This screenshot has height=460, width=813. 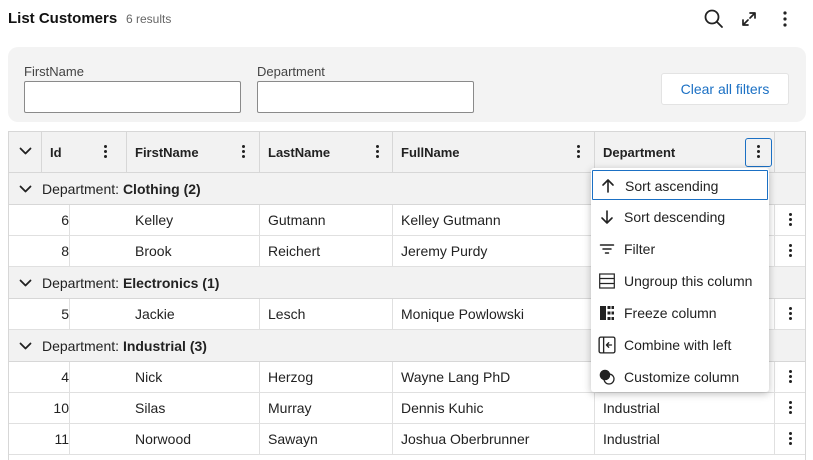 I want to click on menu-item-sort-descending: Sort descending, so click(x=680, y=217).